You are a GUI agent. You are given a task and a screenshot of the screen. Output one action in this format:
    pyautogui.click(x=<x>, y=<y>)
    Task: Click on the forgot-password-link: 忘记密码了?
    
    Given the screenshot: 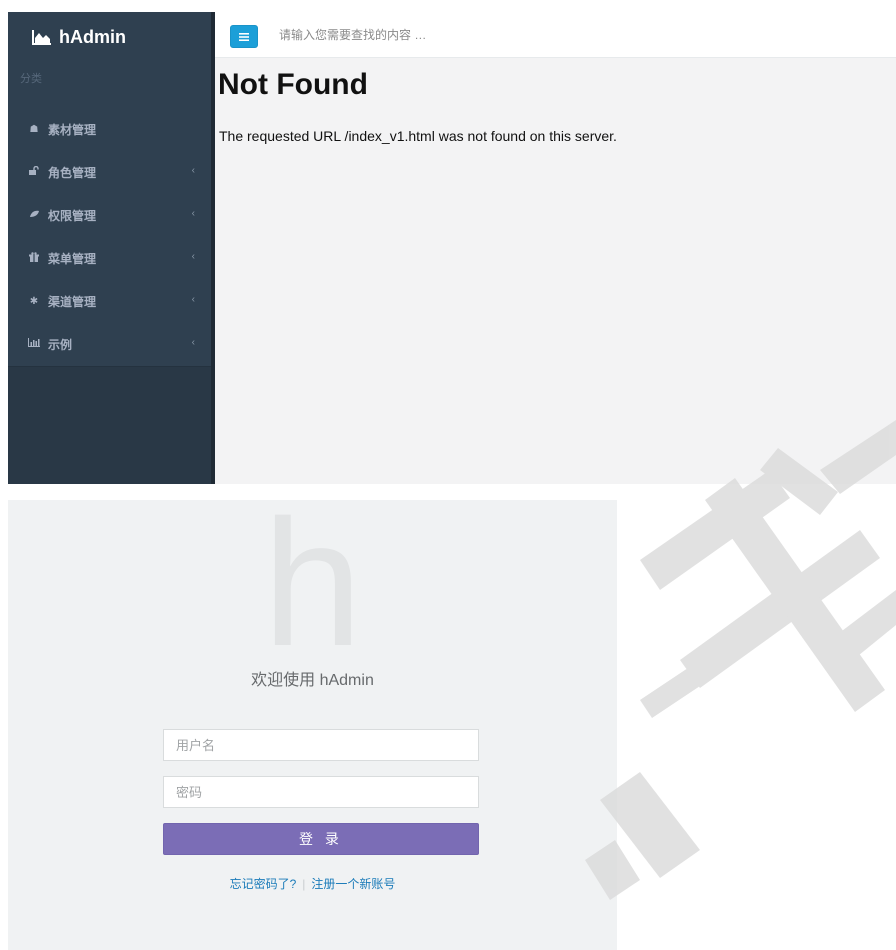 What is the action you would take?
    pyautogui.click(x=263, y=884)
    